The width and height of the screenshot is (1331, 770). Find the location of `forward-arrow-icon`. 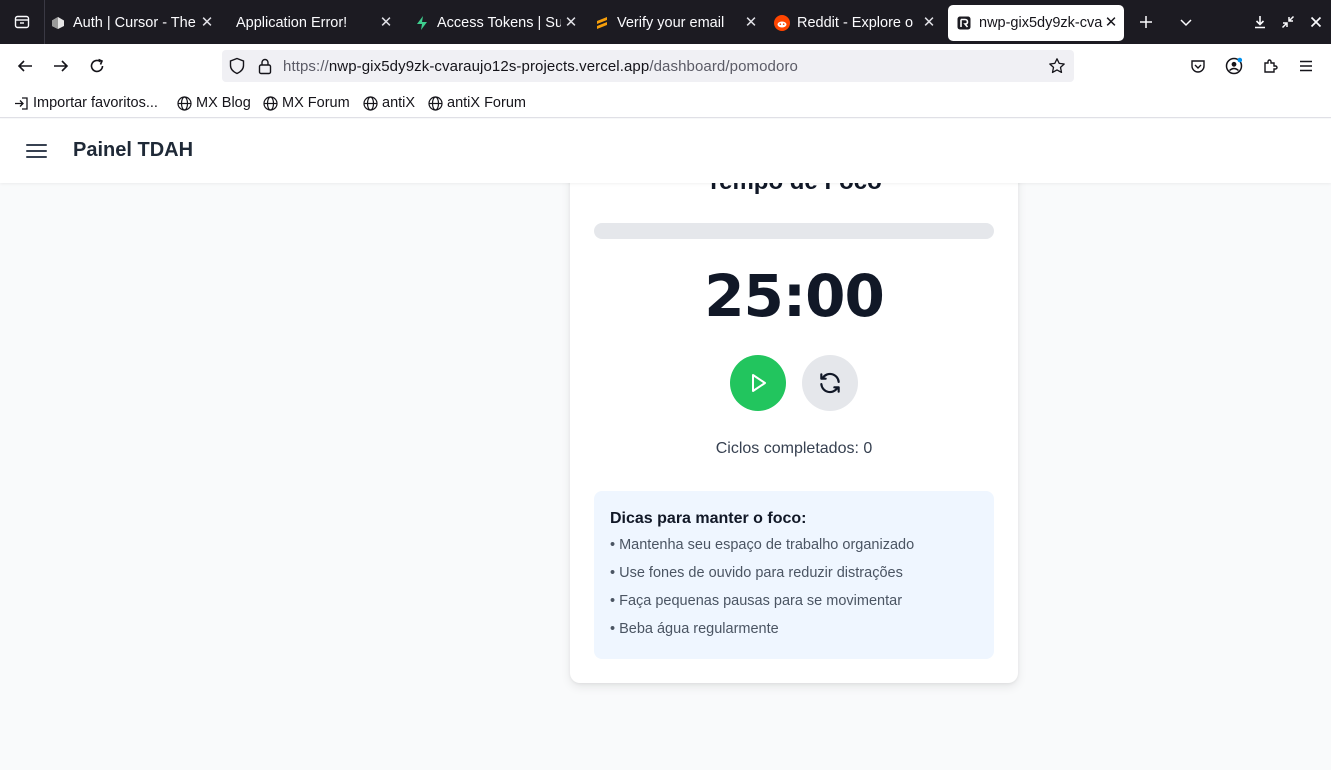

forward-arrow-icon is located at coordinates (61, 66).